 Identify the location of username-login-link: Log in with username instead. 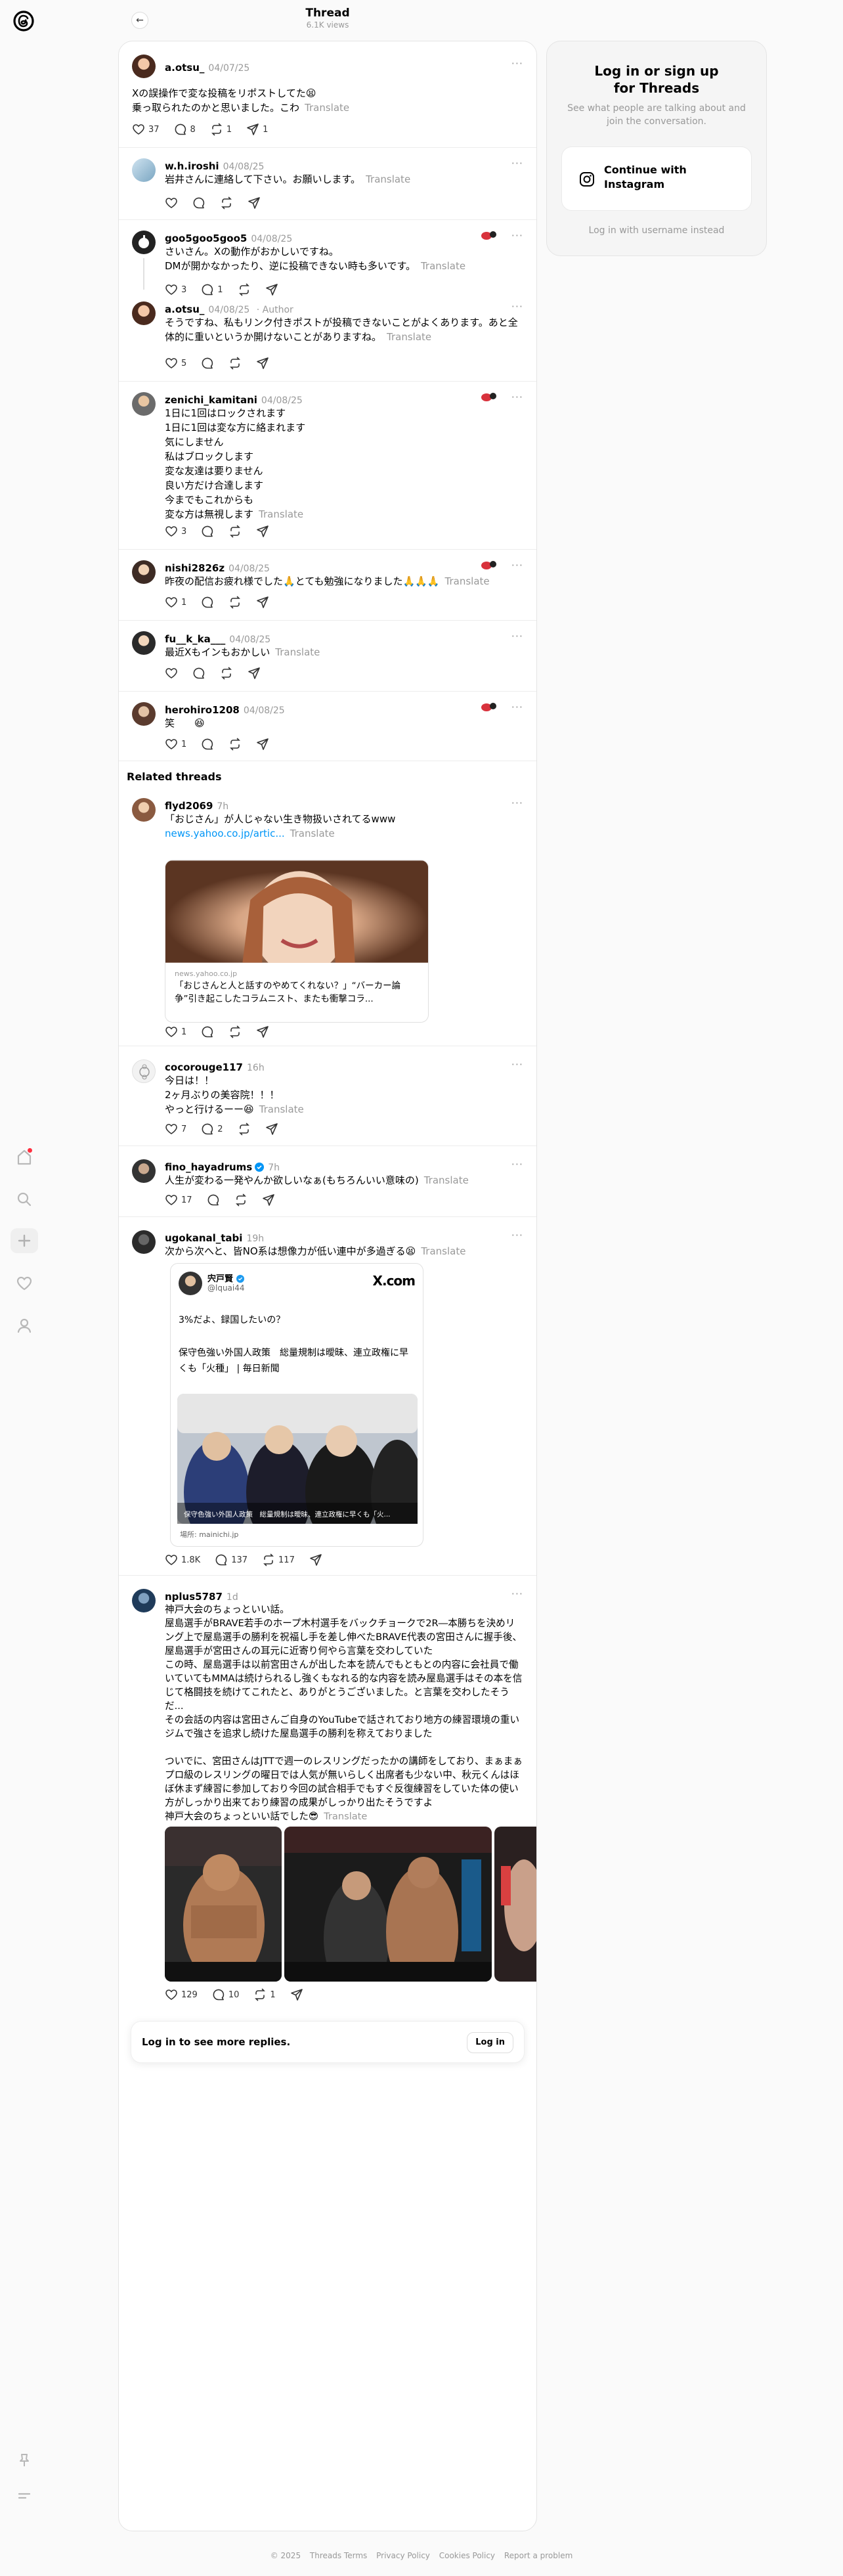
(656, 230).